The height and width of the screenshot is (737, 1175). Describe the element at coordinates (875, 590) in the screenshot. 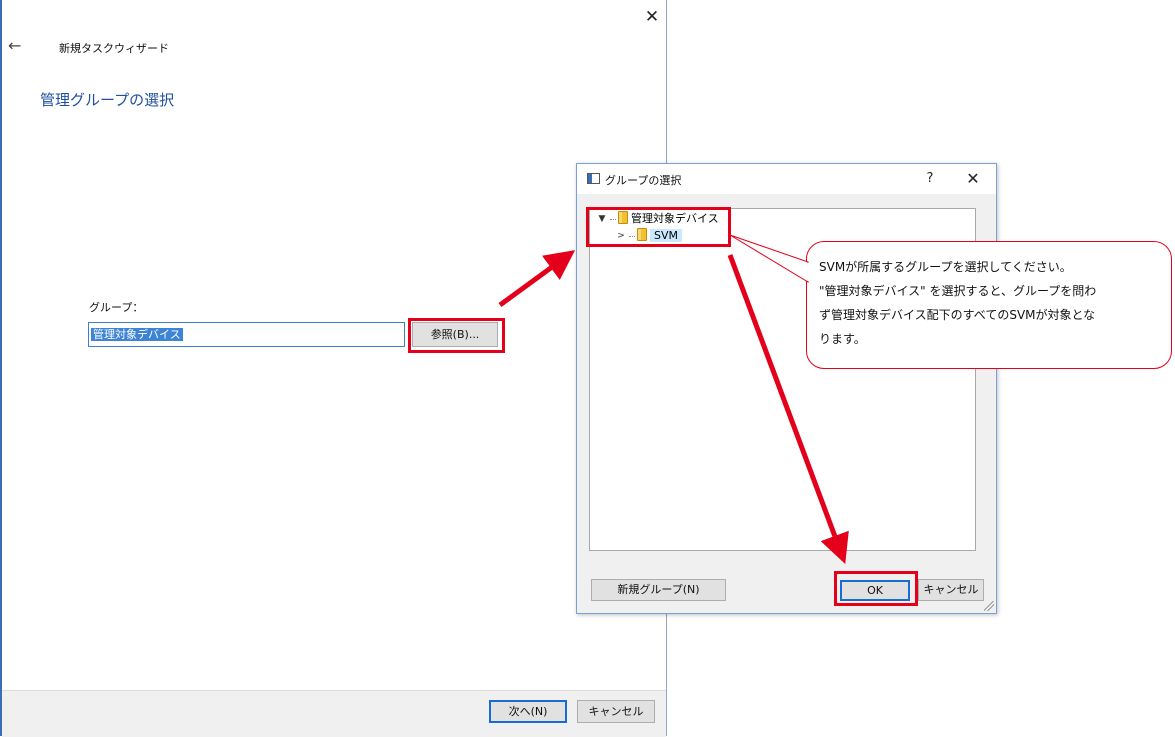

I see `ok-button: OK` at that location.